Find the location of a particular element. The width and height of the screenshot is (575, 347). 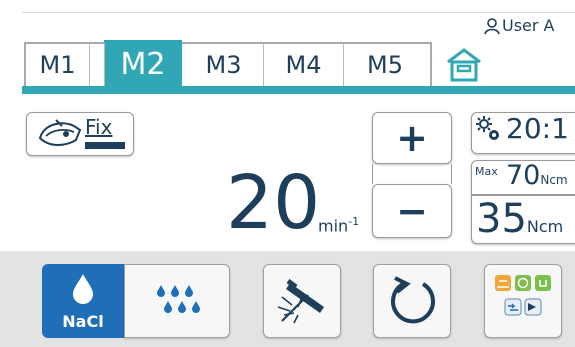

current-torque: 35Ncm is located at coordinates (519, 219).